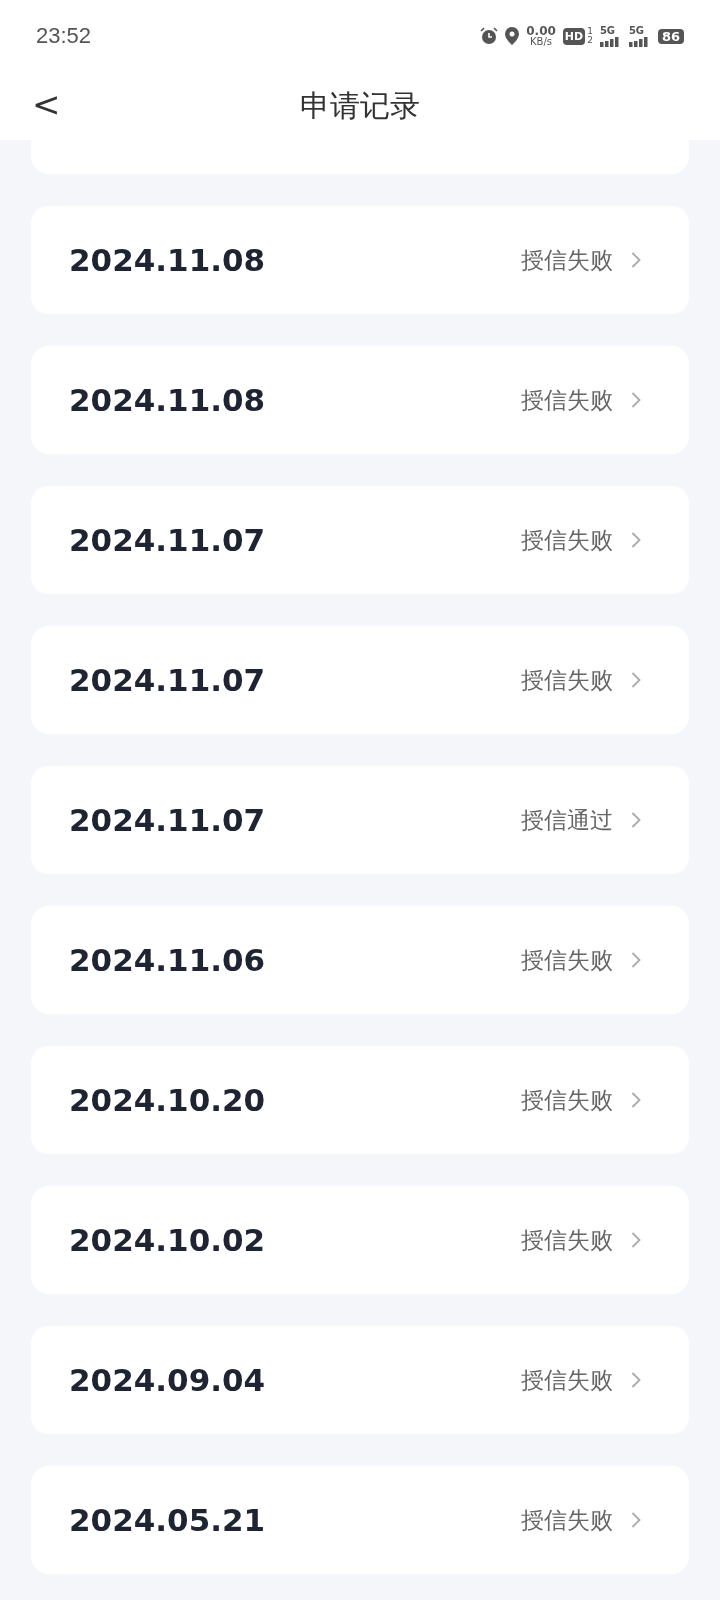  What do you see at coordinates (574, 36) in the screenshot?
I see `hd-badge: HD` at bounding box center [574, 36].